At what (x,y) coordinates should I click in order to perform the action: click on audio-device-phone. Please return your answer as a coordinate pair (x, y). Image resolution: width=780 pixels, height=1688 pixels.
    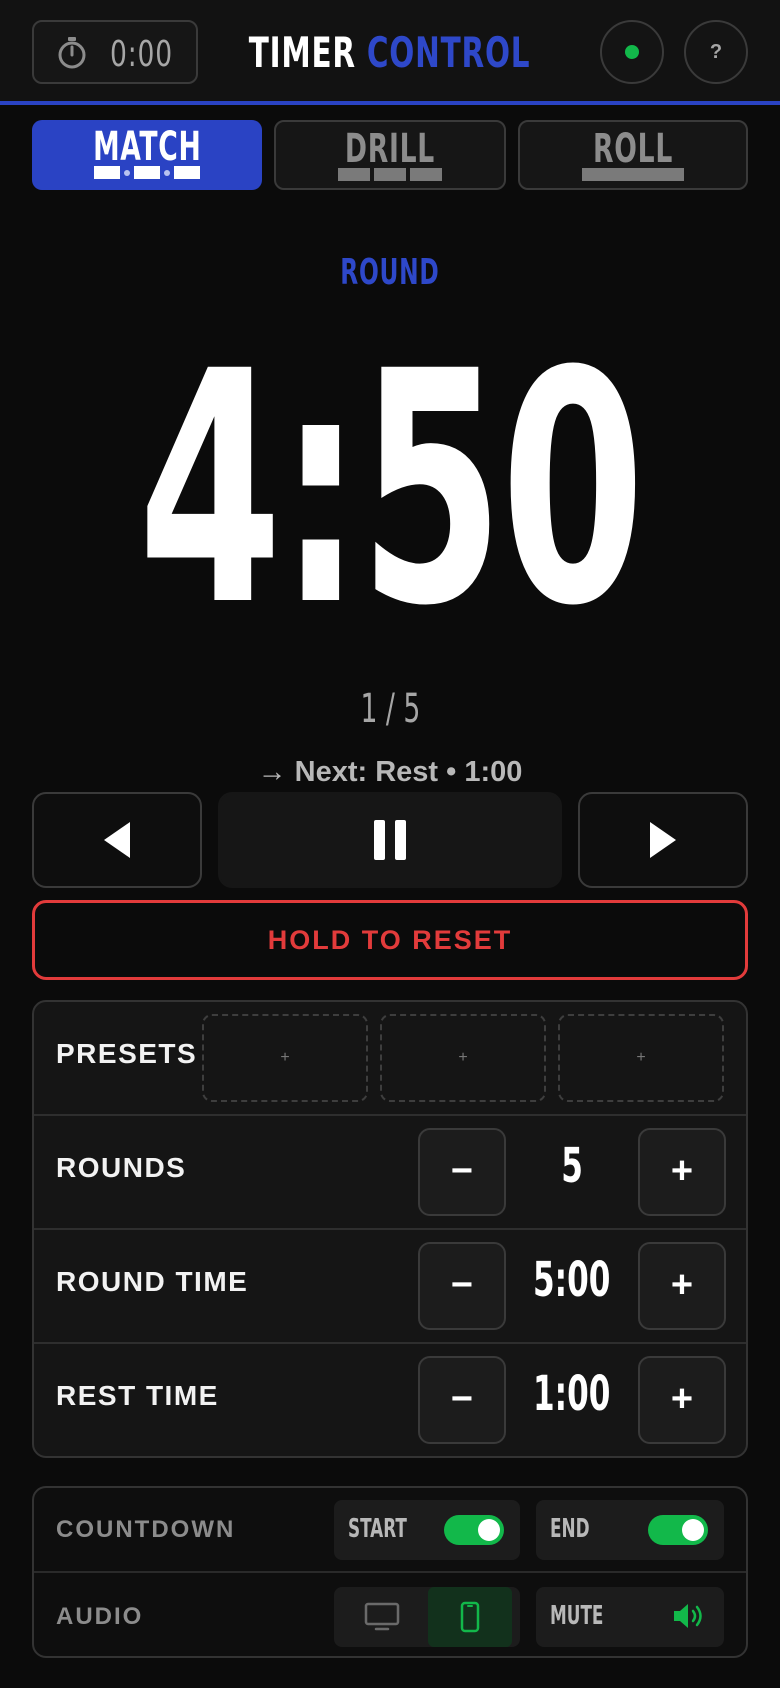
    Looking at the image, I should click on (470, 1617).